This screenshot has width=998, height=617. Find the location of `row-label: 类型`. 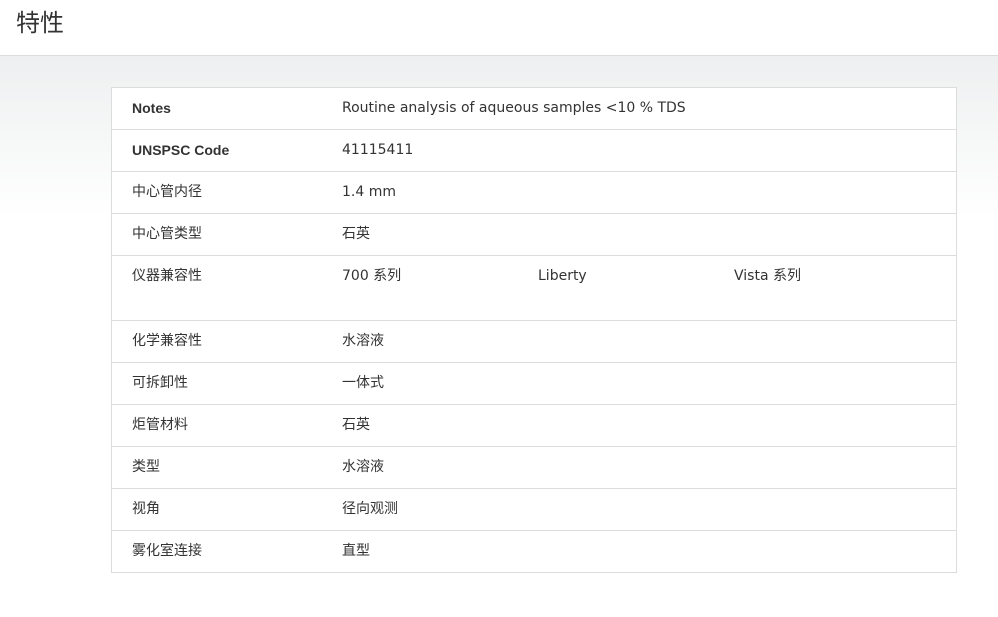

row-label: 类型 is located at coordinates (146, 467).